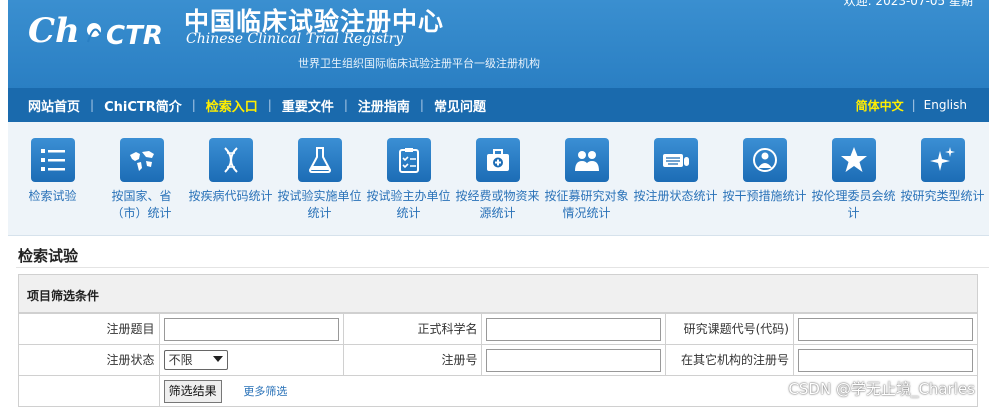  Describe the element at coordinates (729, 329) in the screenshot. I see `project-code-label: 研究课题代号(代码)` at that location.